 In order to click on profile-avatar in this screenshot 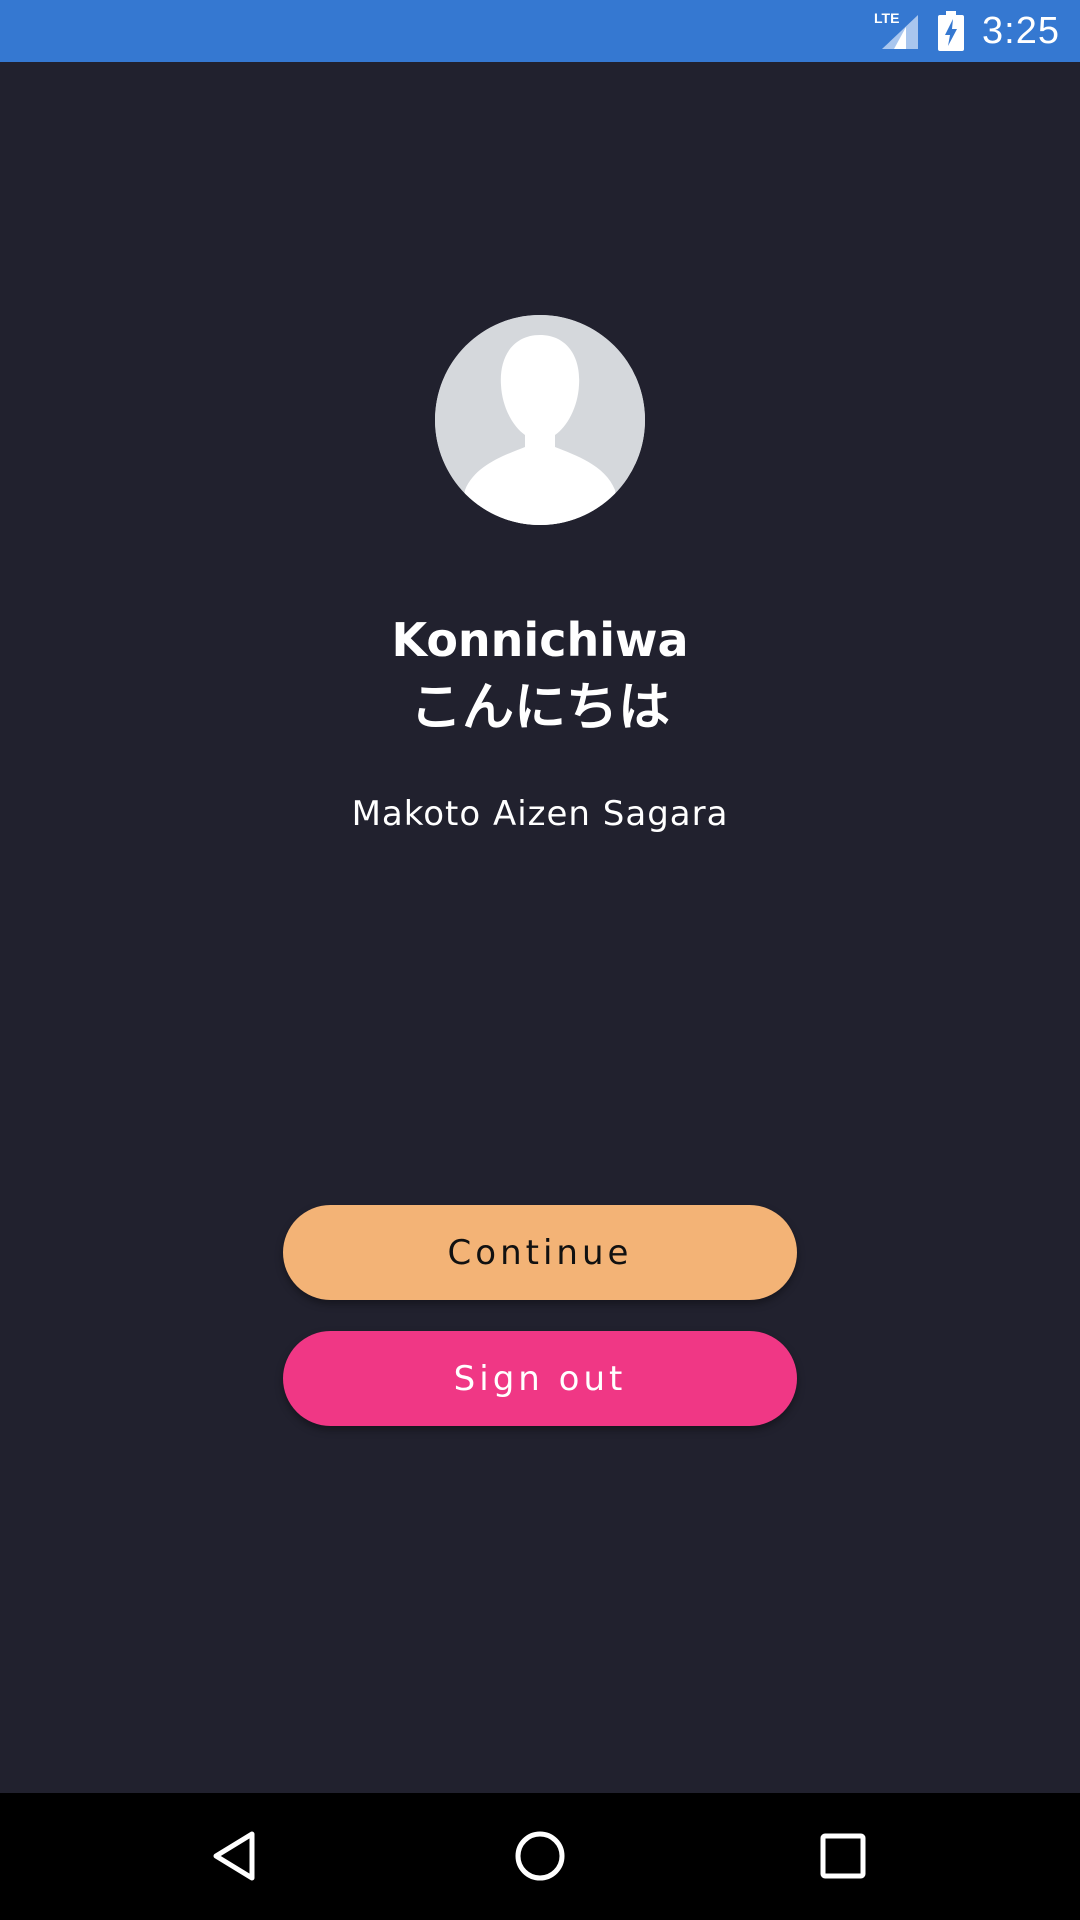, I will do `click(540, 420)`.